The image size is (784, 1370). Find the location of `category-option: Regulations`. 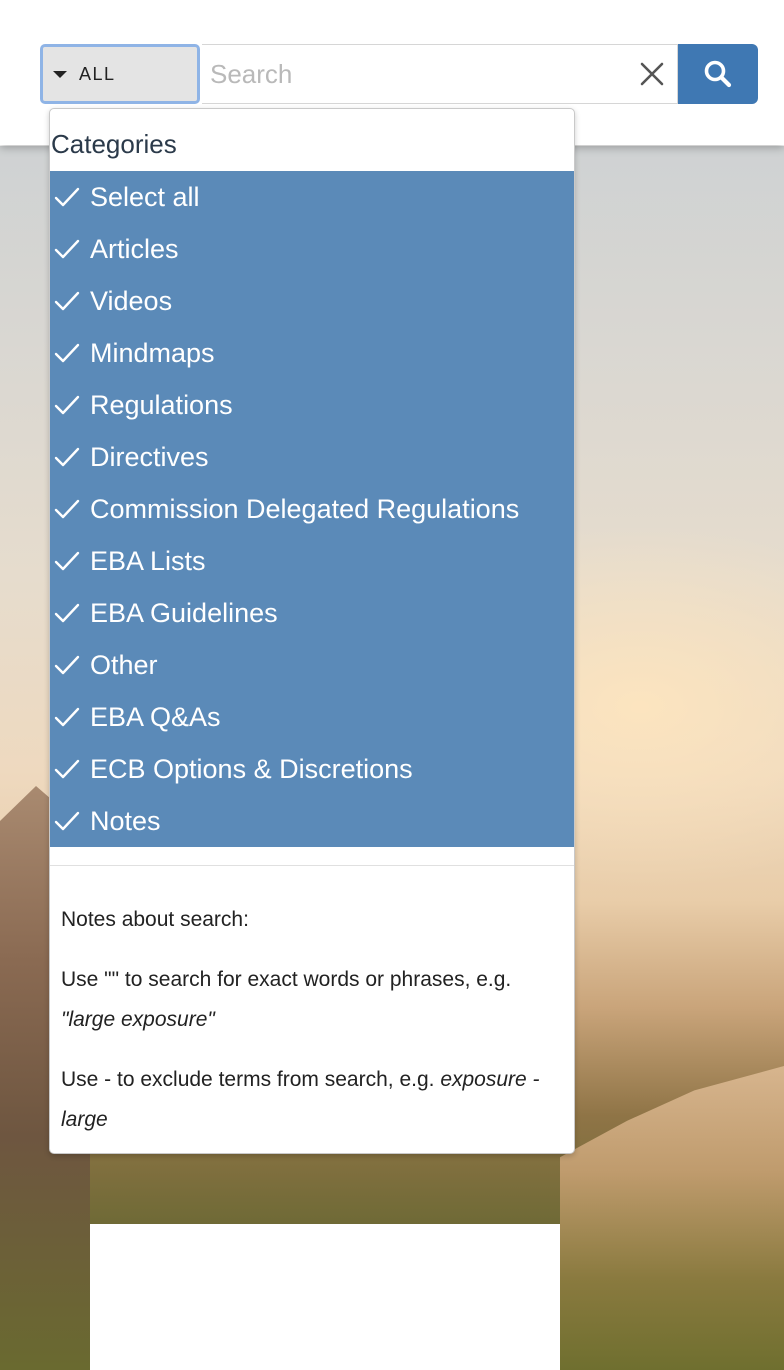

category-option: Regulations is located at coordinates (312, 405).